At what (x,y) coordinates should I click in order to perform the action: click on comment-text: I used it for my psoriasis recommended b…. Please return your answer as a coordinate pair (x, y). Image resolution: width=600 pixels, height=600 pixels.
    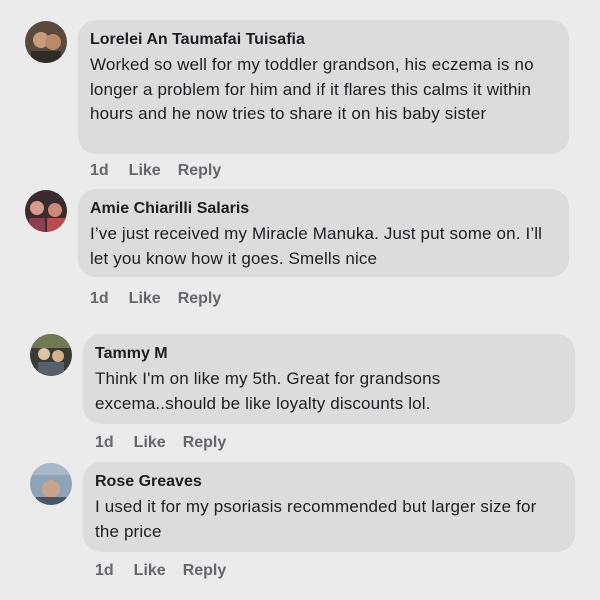
    Looking at the image, I should click on (316, 519).